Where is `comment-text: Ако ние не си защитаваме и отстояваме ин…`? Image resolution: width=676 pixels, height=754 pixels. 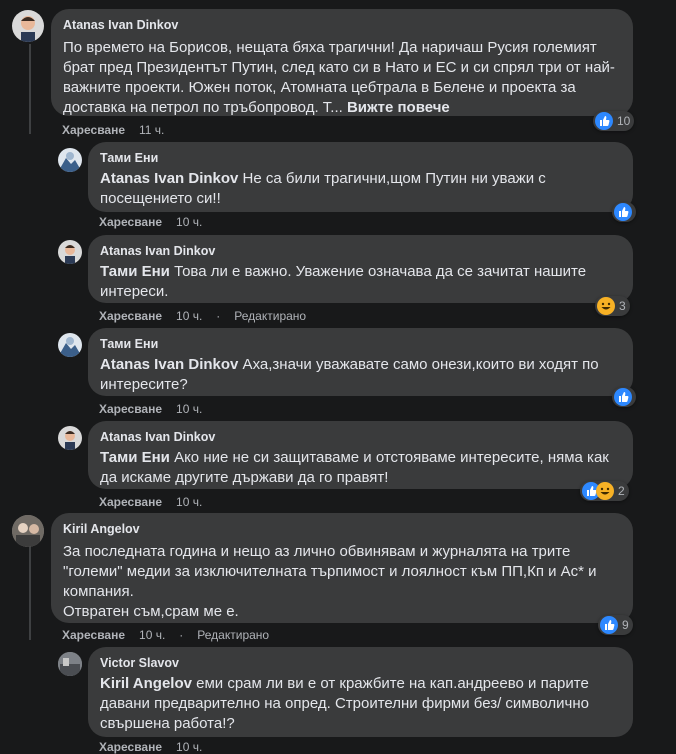 comment-text: Ако ние не си защитаваме и отстояваме ин… is located at coordinates (354, 467).